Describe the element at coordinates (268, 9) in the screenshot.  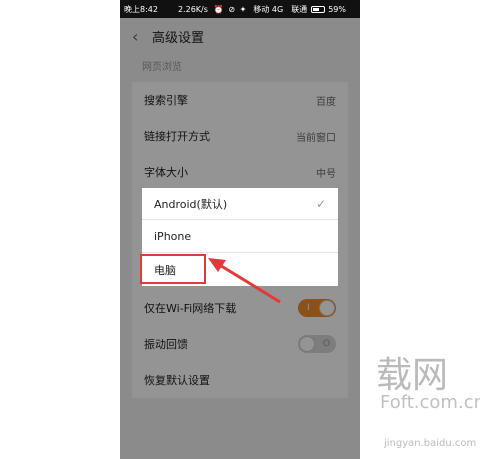
I see `status-carrier-mobile: 移动 4G` at that location.